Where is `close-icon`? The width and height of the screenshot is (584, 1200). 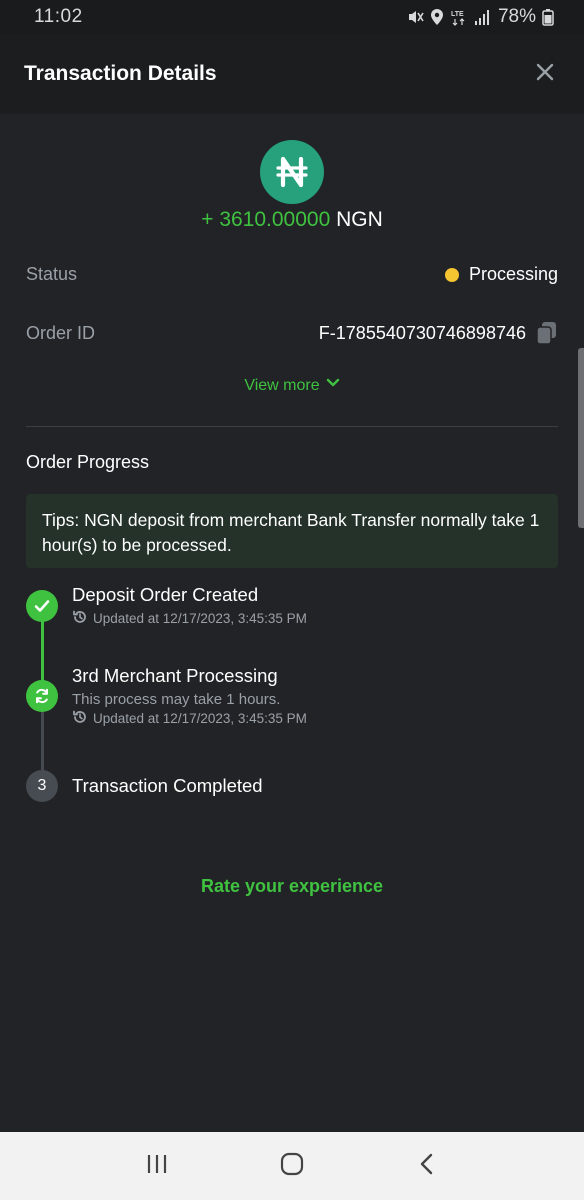
close-icon is located at coordinates (545, 74).